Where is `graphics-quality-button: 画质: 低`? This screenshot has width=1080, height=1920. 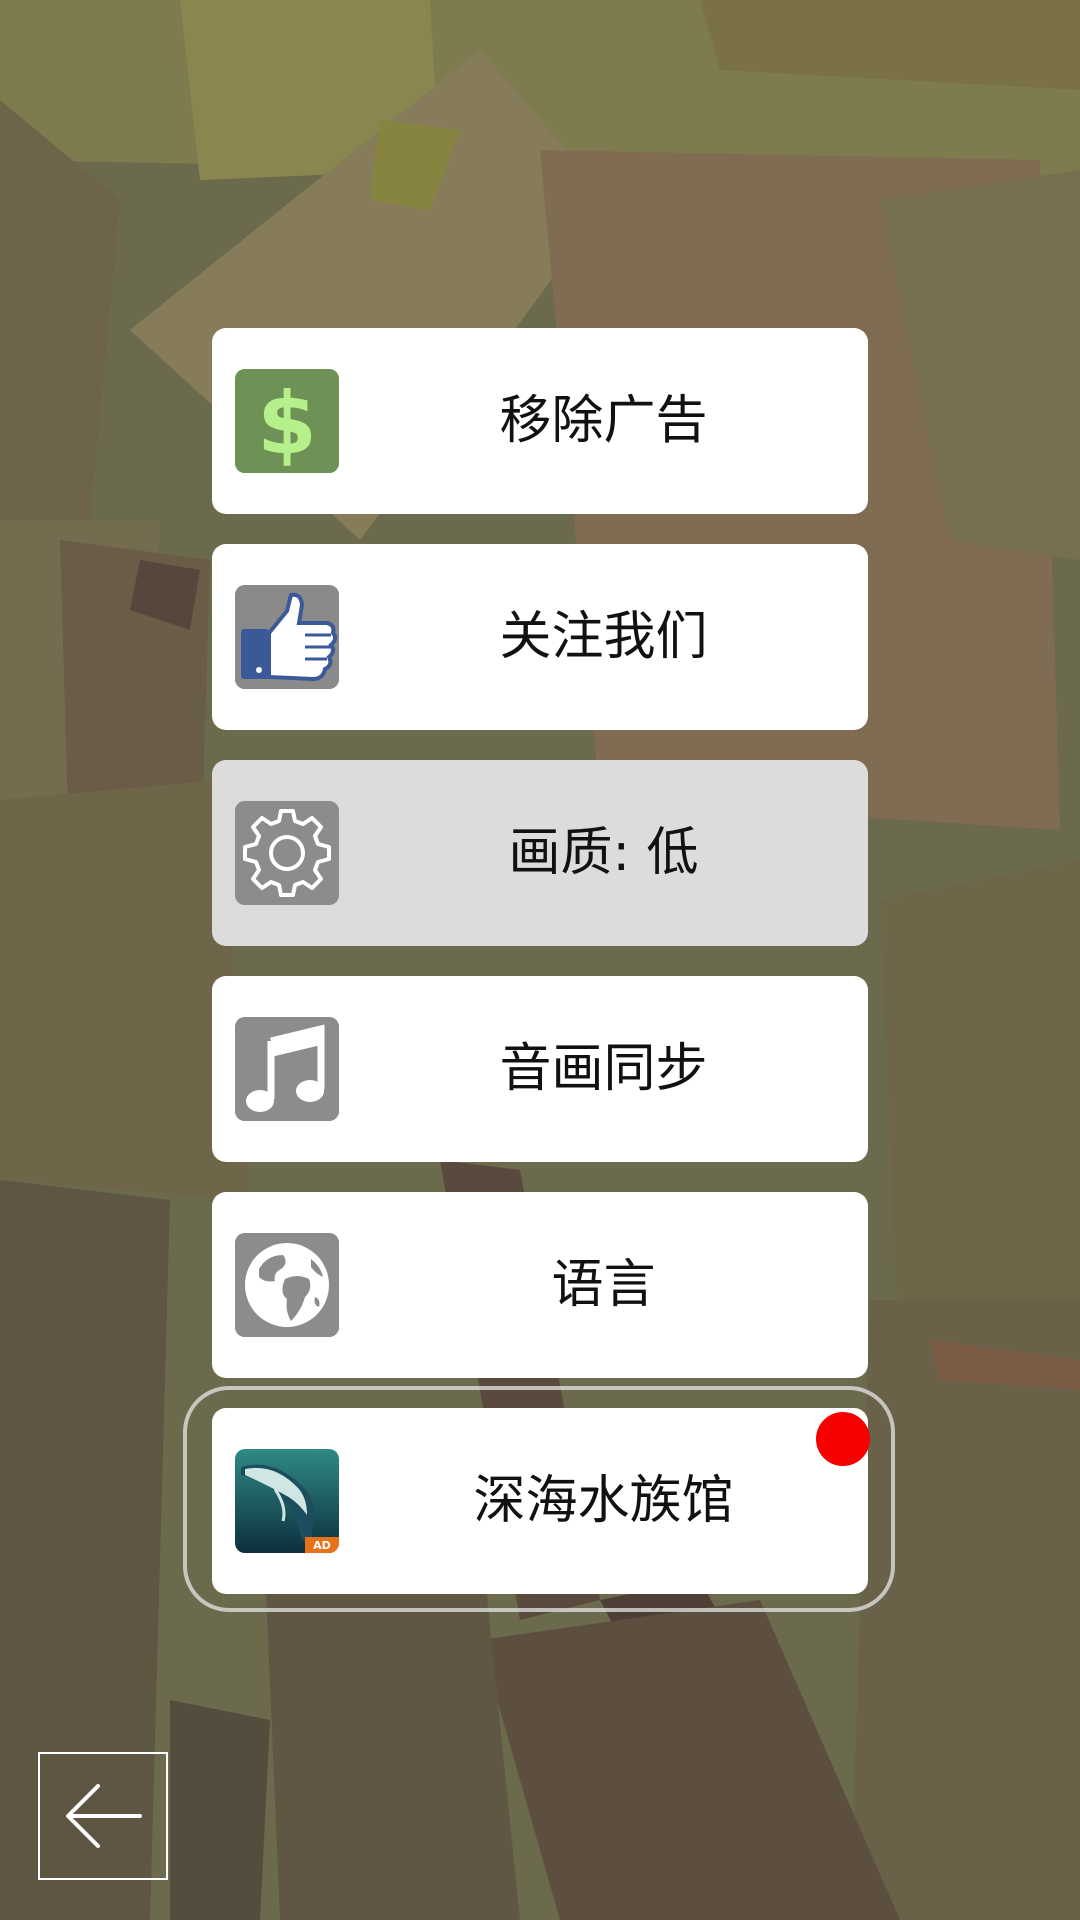 graphics-quality-button: 画质: 低 is located at coordinates (540, 853).